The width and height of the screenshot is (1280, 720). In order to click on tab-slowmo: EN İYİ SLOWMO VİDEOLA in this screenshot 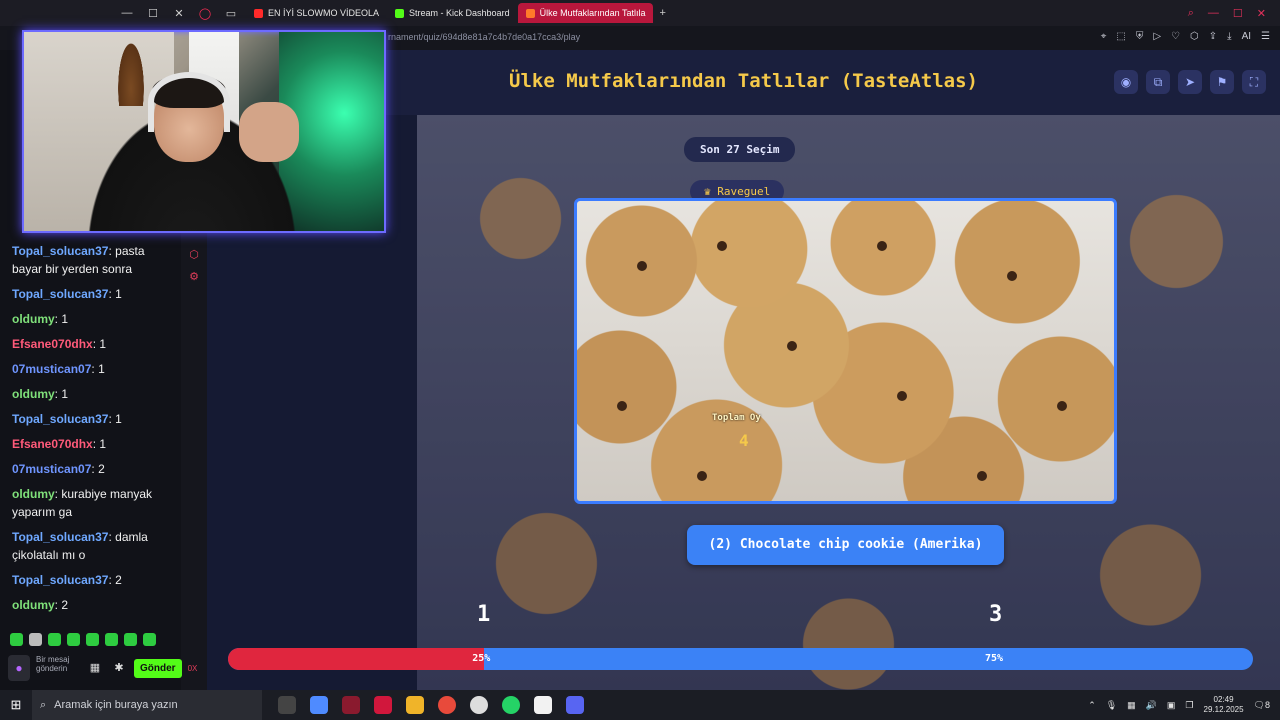, I will do `click(316, 13)`.